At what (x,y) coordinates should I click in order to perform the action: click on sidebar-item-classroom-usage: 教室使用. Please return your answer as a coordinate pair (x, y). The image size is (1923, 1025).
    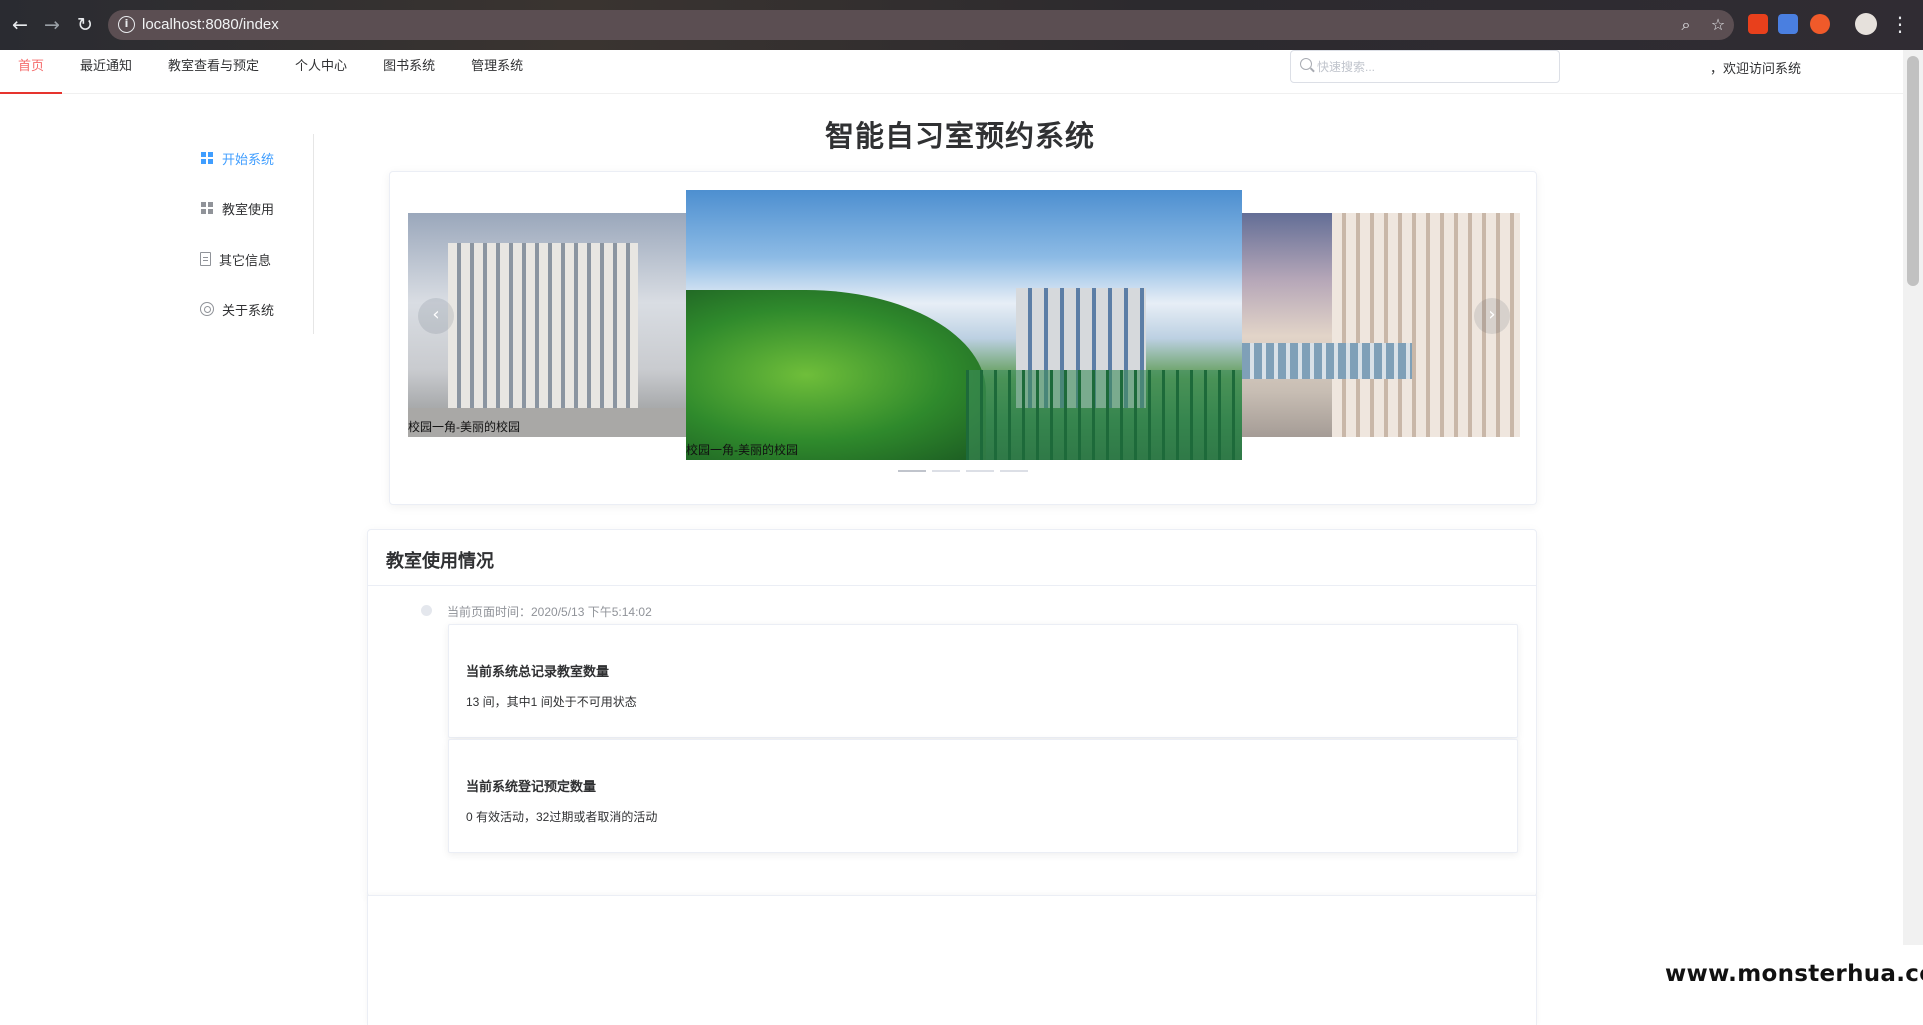
    Looking at the image, I should click on (237, 208).